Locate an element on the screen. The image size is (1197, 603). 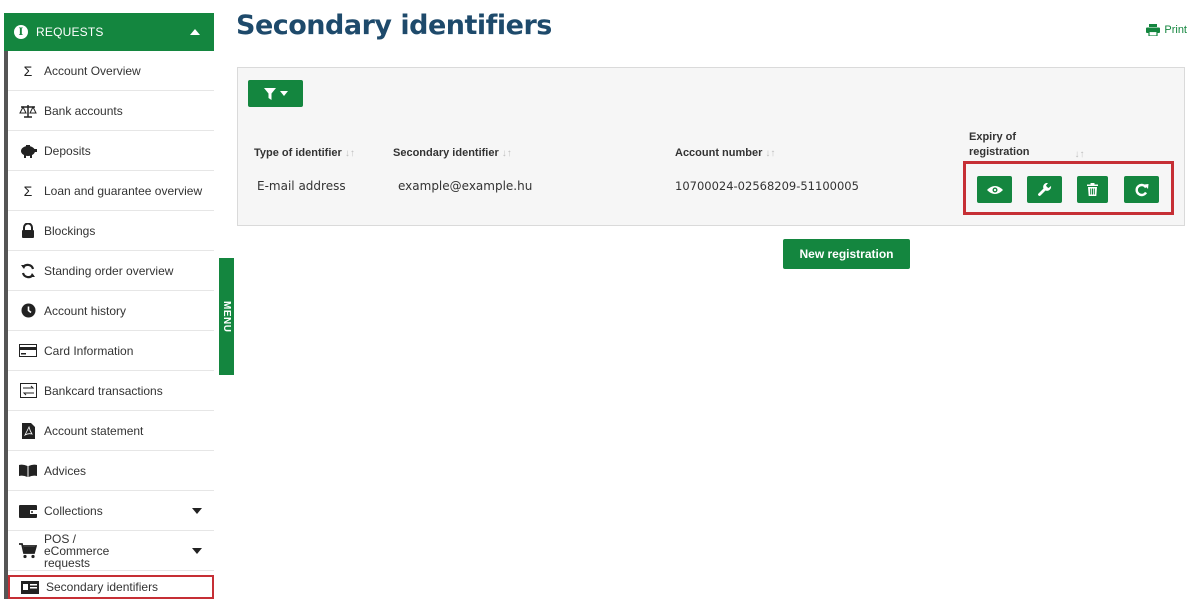
row-actions is located at coordinates (1068, 188).